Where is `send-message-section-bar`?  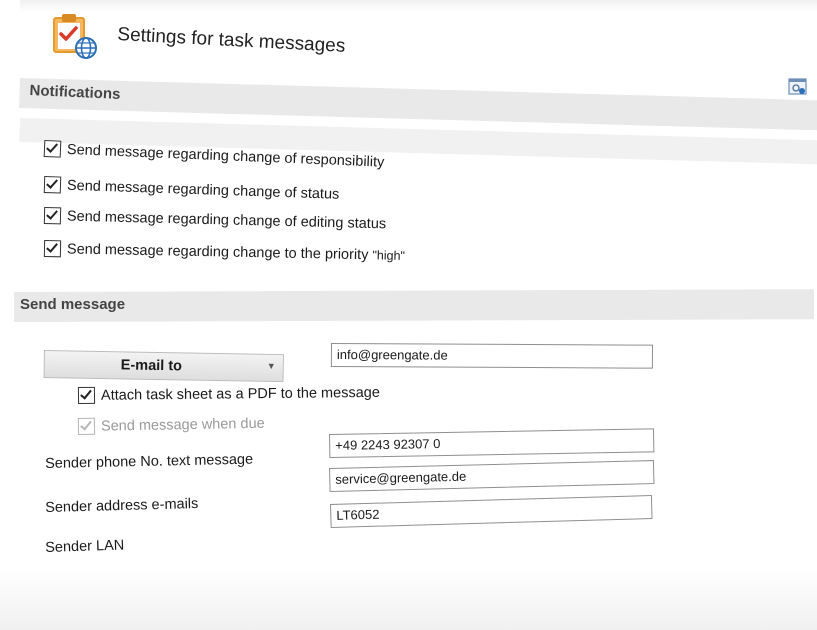 send-message-section-bar is located at coordinates (414, 305).